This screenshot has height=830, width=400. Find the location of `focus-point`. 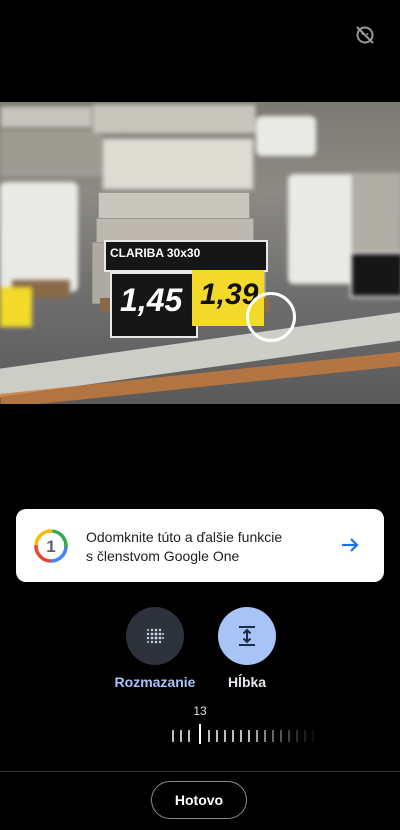

focus-point is located at coordinates (271, 317).